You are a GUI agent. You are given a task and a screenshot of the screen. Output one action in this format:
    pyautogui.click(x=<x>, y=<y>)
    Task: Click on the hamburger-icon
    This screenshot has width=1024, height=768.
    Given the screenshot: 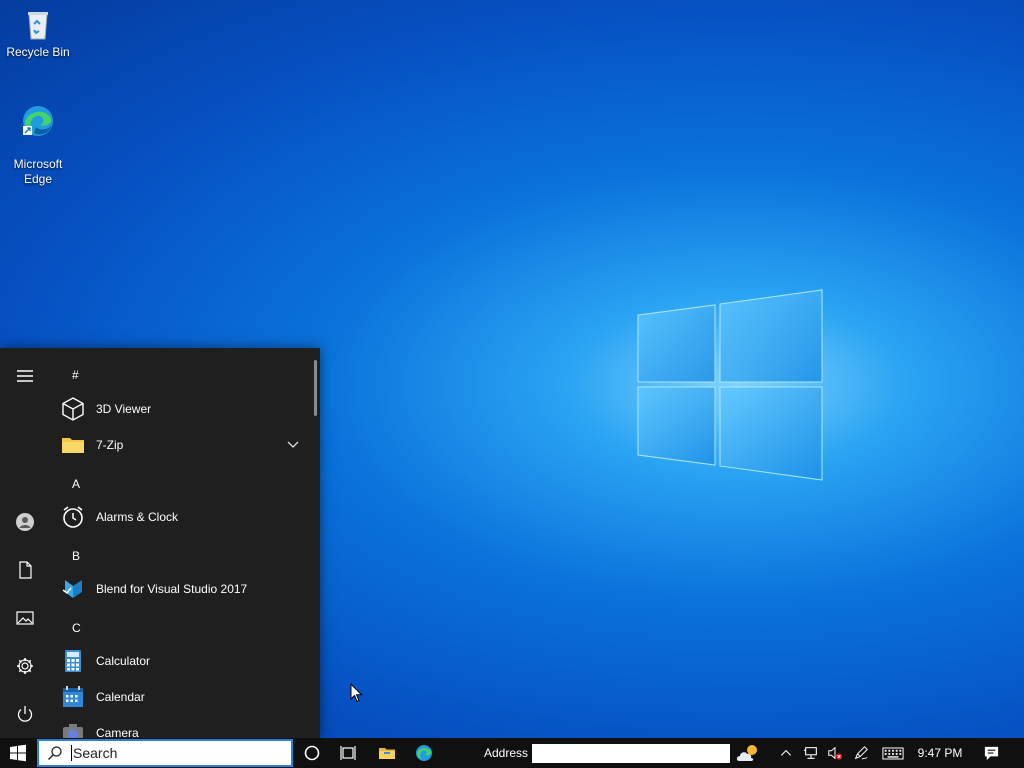 What is the action you would take?
    pyautogui.click(x=25, y=376)
    